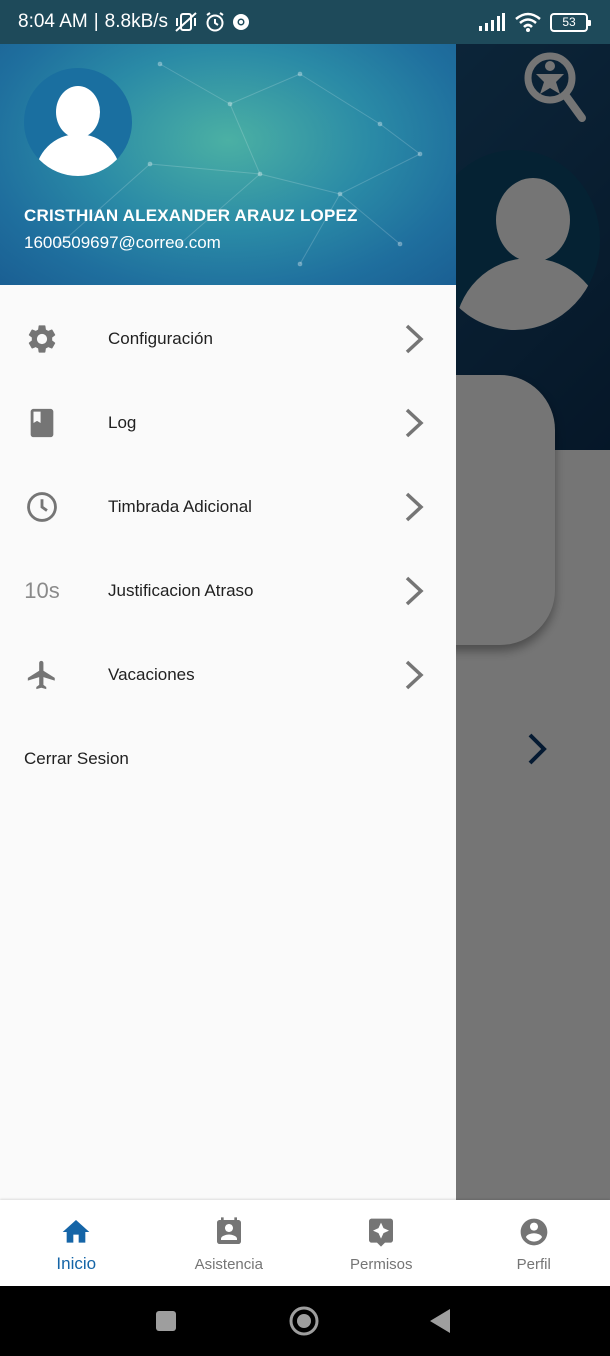 The image size is (610, 1356). Describe the element at coordinates (228, 675) in the screenshot. I see `menu-item-vacaciones: Vacaciones` at that location.